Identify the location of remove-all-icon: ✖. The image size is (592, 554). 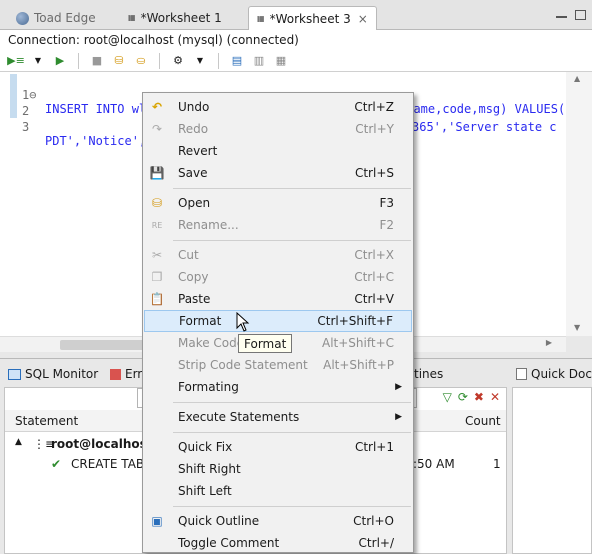
(479, 397).